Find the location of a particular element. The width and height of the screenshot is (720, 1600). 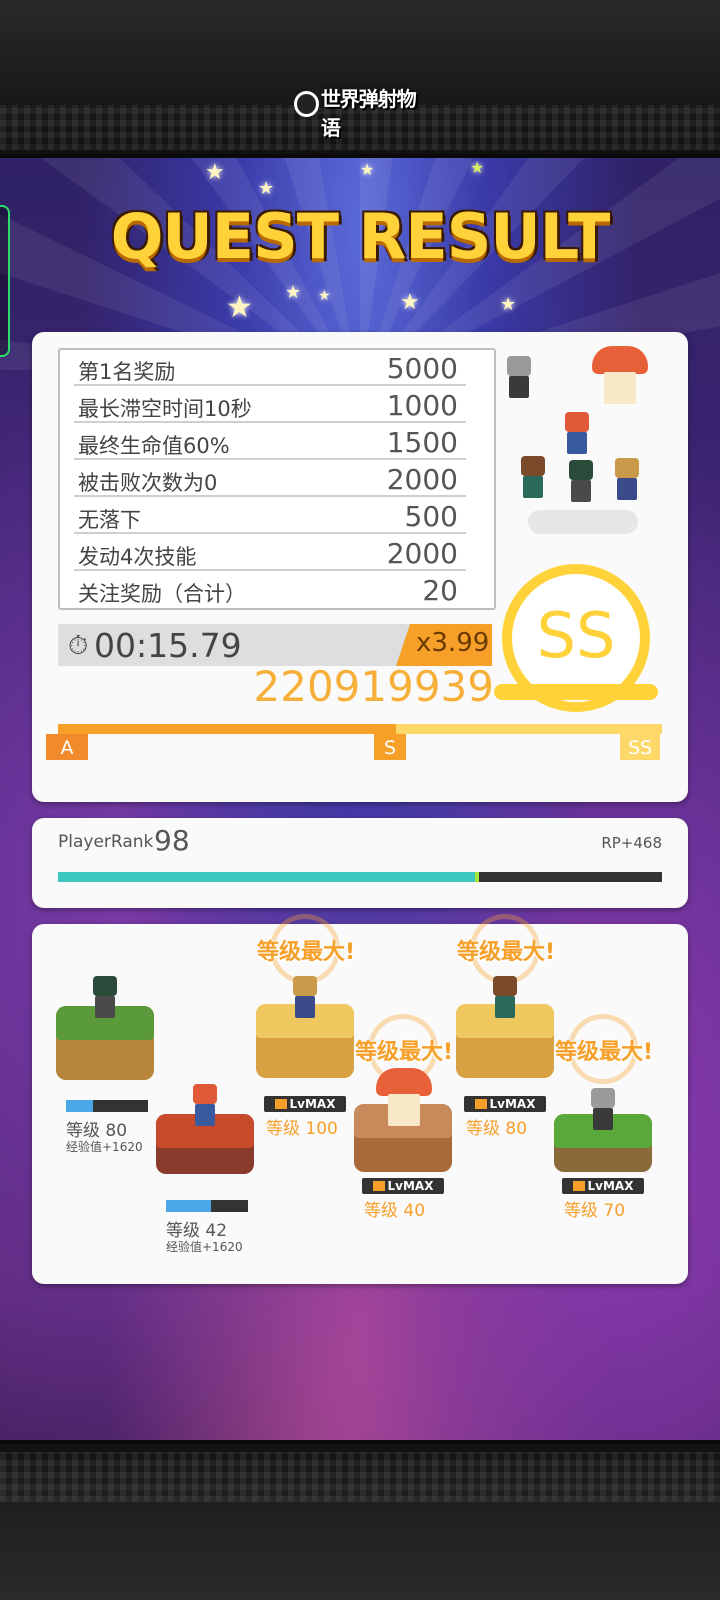

player-rank-label: PlayerRank is located at coordinates (106, 842).